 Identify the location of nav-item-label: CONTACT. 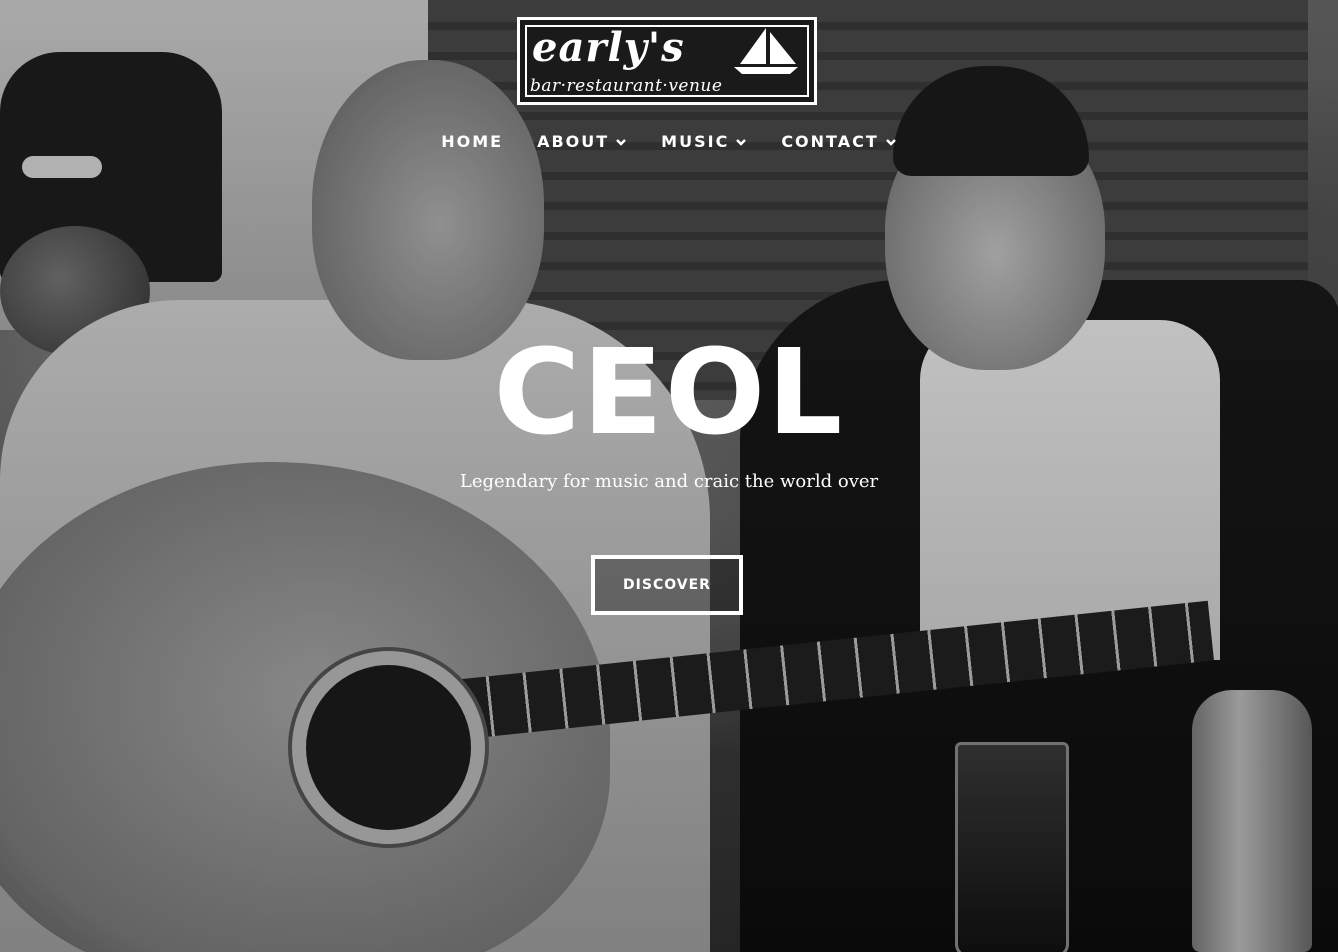
(830, 141).